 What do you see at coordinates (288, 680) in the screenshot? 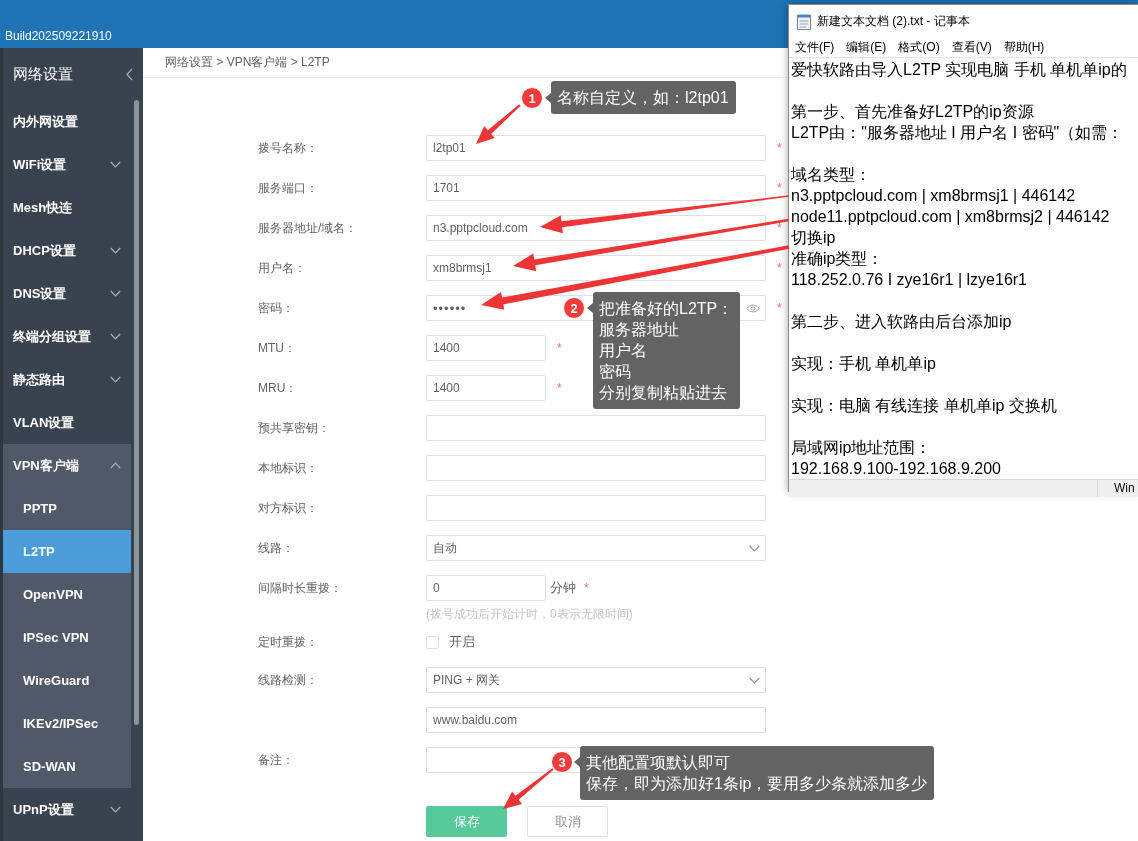
I see `field-label: 线路检测：` at bounding box center [288, 680].